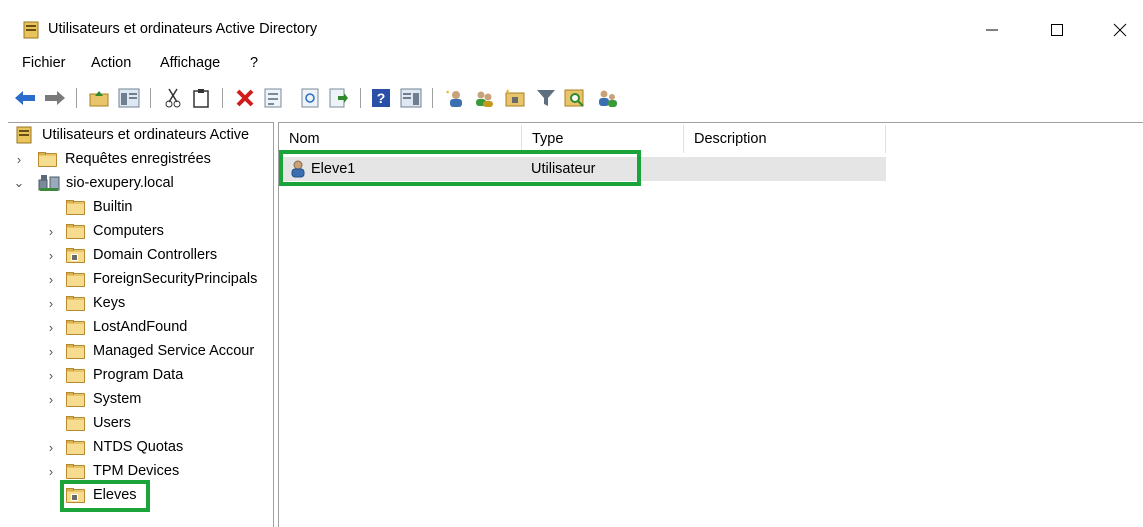  What do you see at coordinates (19, 182) in the screenshot?
I see `chevron-down-icon: ⌄` at bounding box center [19, 182].